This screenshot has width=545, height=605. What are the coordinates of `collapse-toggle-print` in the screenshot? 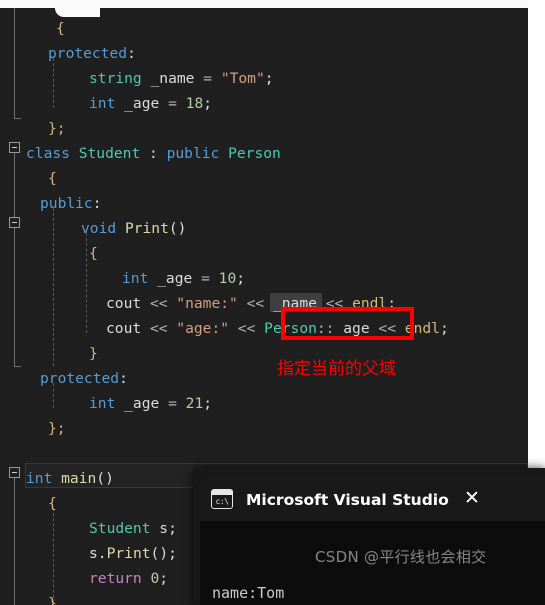 It's located at (14, 222).